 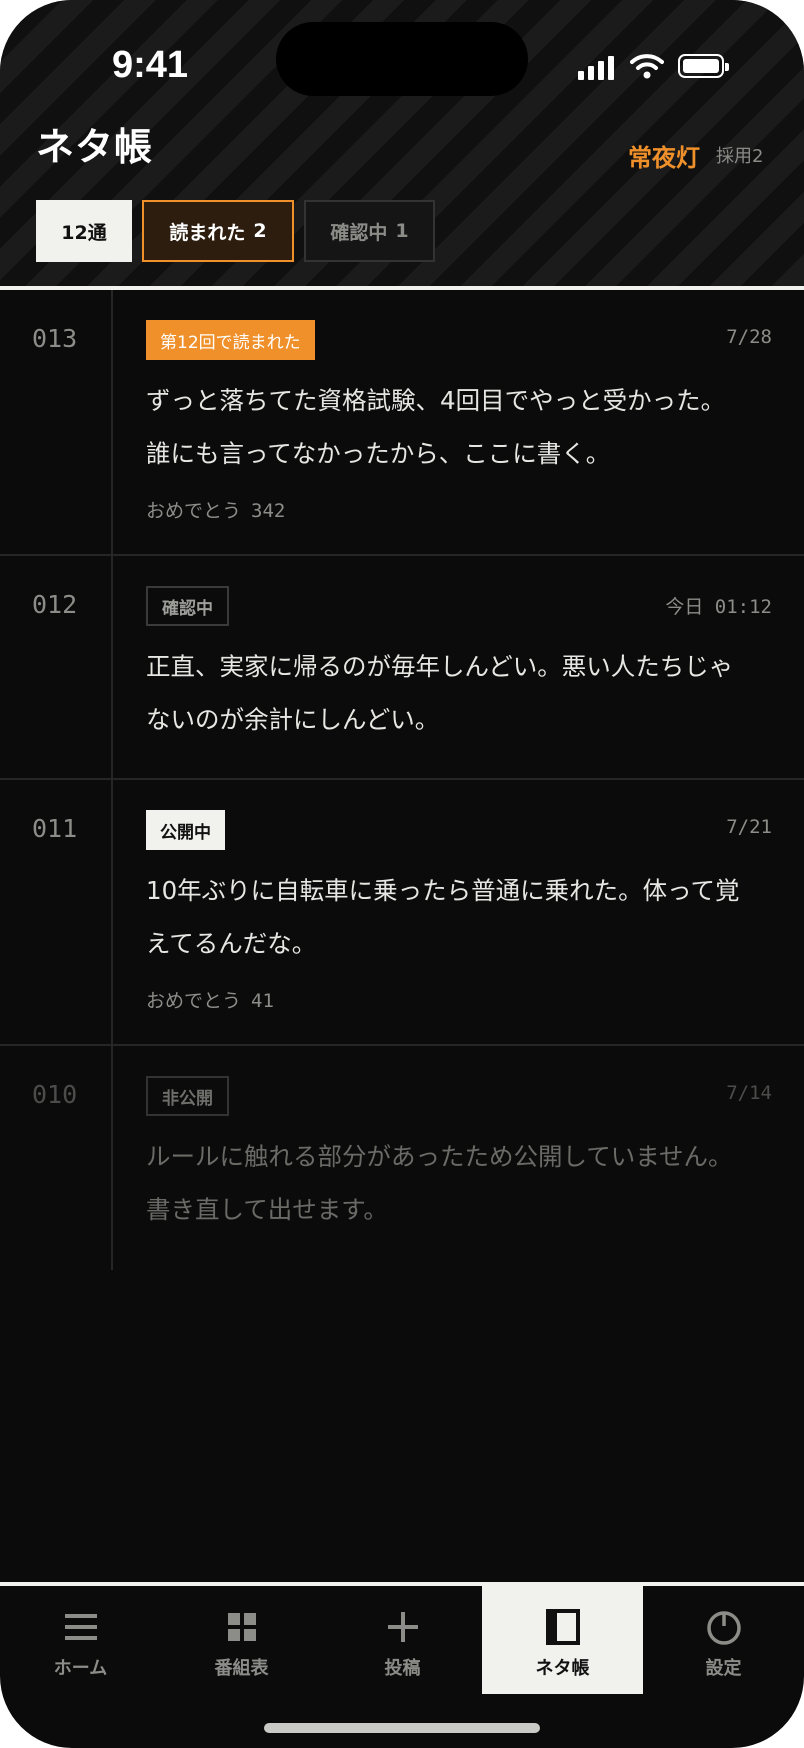 I want to click on entry-number: 013, so click(x=55, y=338).